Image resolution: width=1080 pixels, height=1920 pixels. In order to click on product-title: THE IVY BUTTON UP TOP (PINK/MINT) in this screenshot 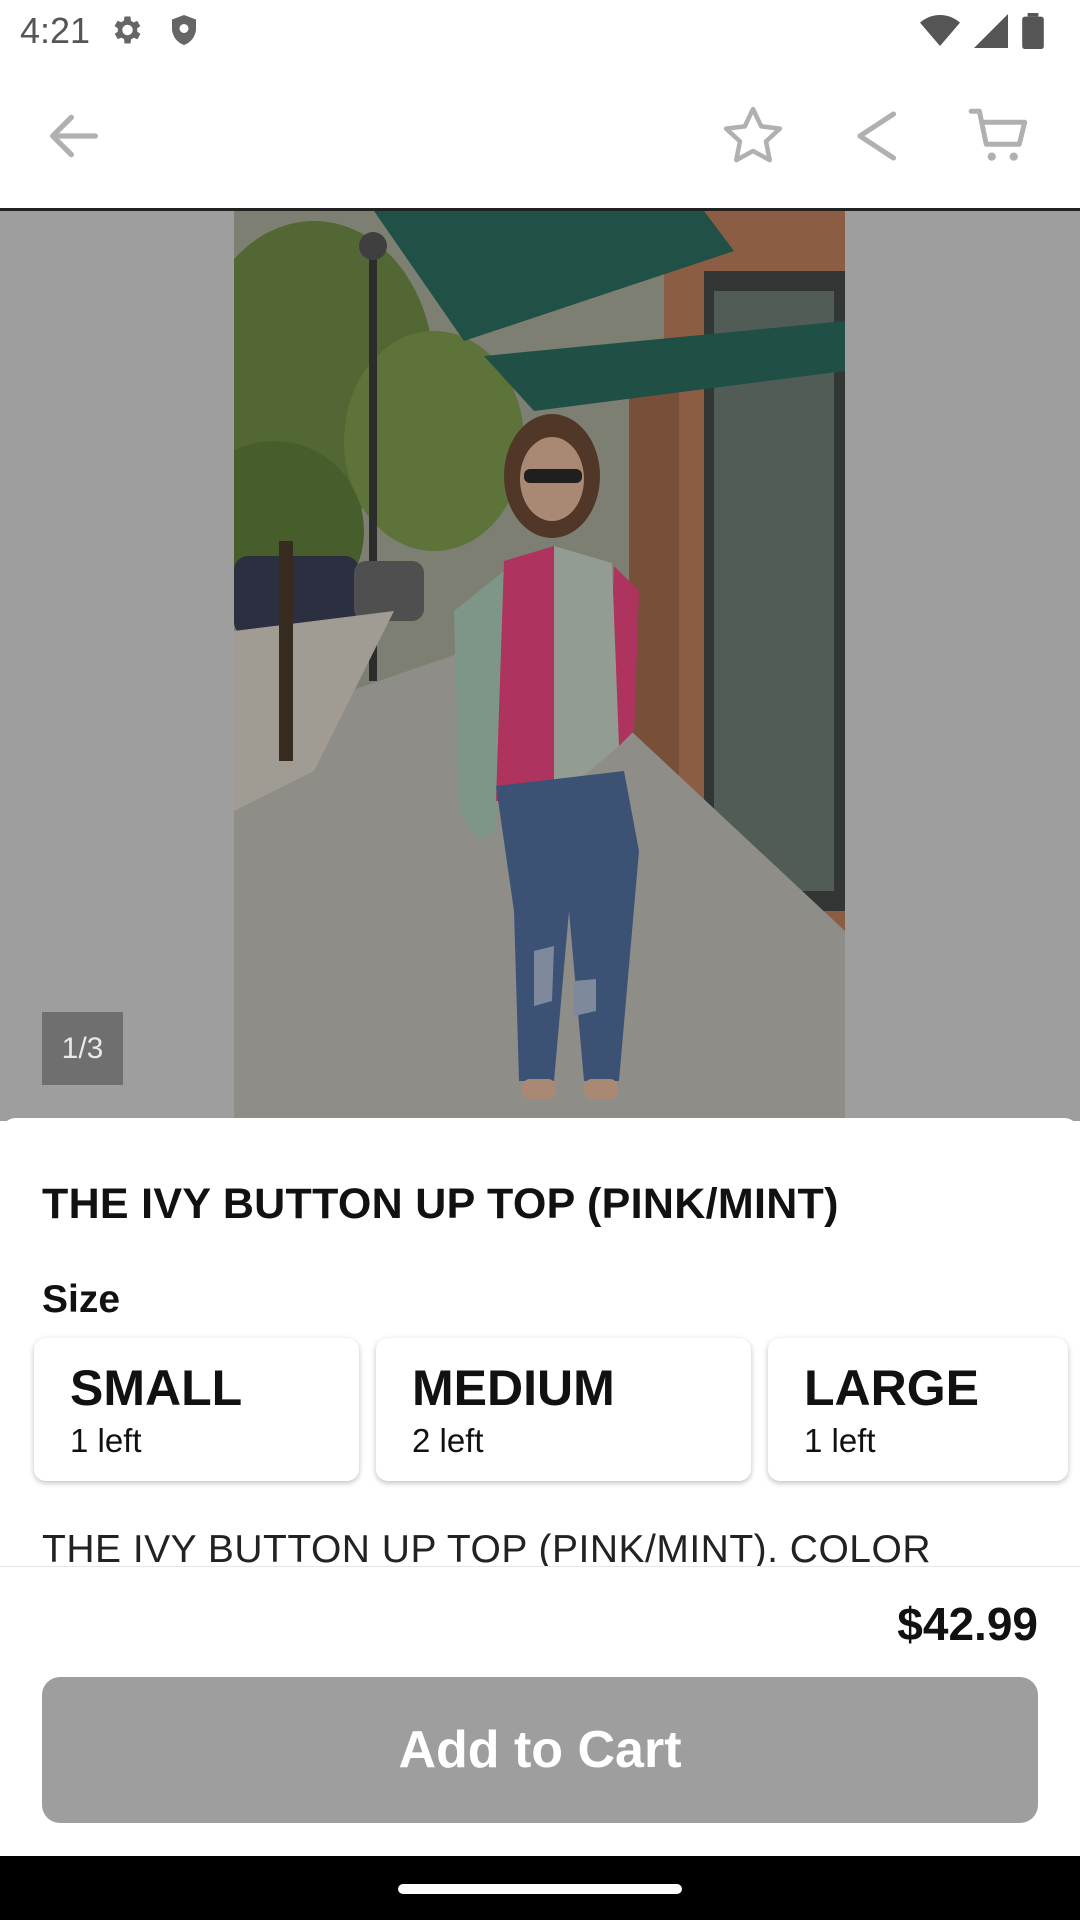, I will do `click(440, 1204)`.